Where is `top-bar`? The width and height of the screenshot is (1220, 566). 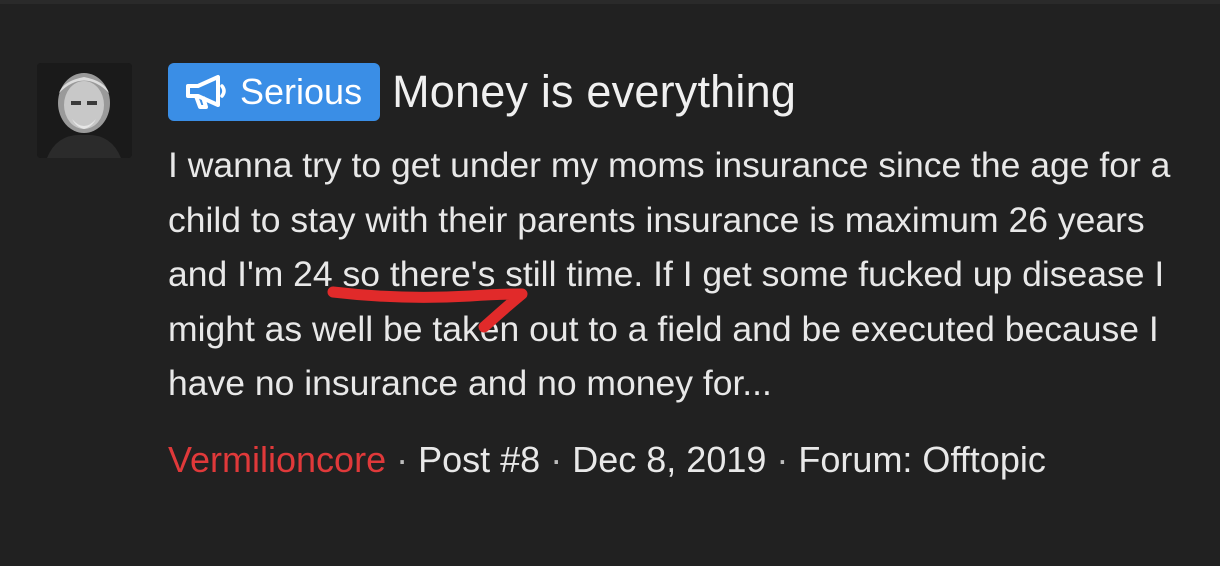
top-bar is located at coordinates (610, 2).